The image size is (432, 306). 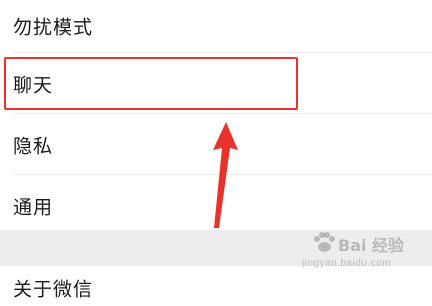 I want to click on watermark: Bai 经验 jingyan.baidu.com, so click(x=356, y=249).